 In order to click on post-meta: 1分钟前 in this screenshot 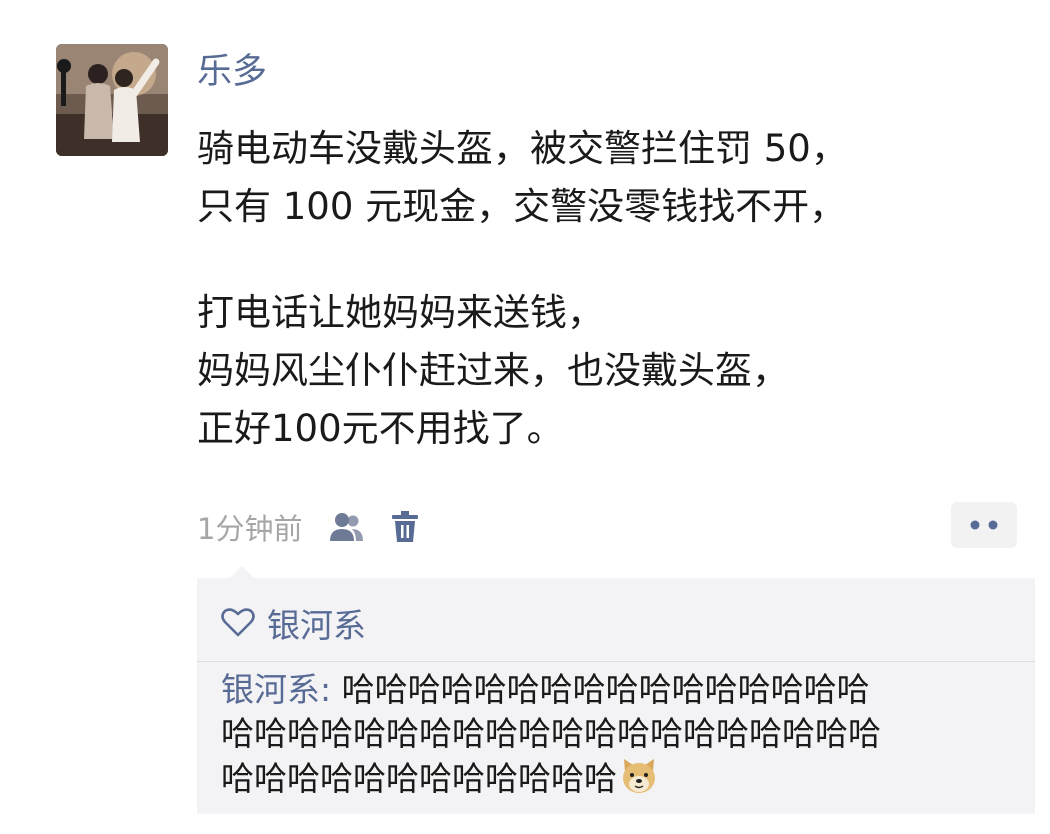, I will do `click(310, 527)`.